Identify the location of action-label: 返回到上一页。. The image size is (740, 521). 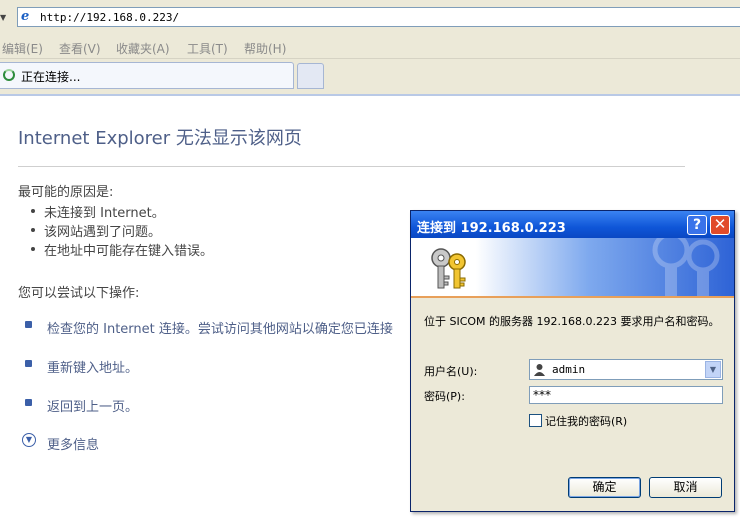
(93, 407).